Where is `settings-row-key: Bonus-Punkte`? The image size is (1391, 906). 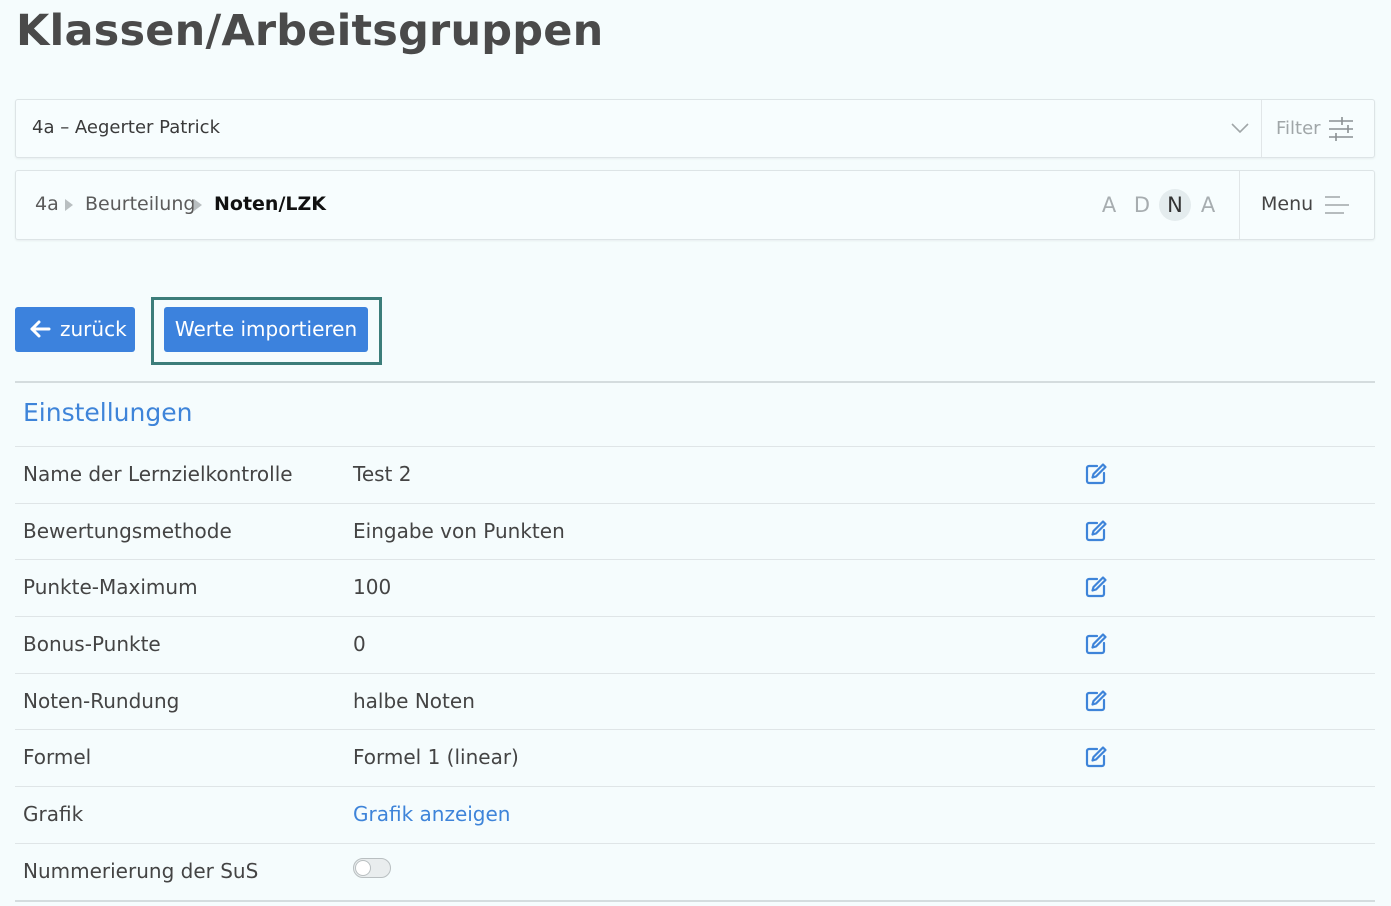 settings-row-key: Bonus-Punkte is located at coordinates (92, 644).